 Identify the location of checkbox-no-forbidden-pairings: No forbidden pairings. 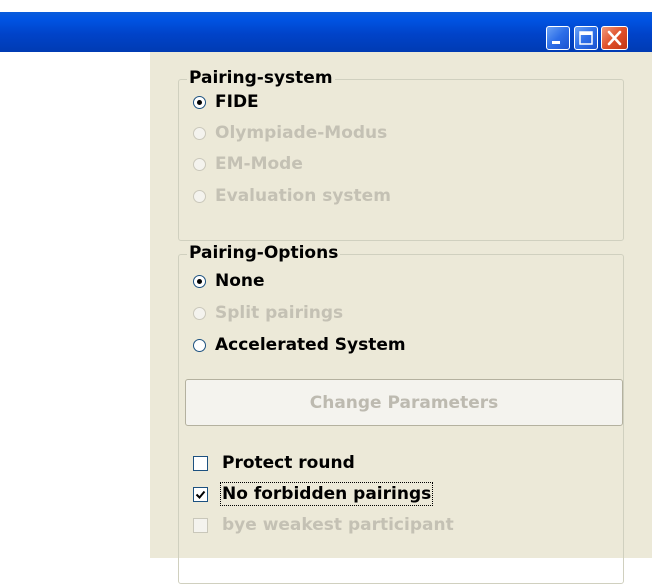
(313, 494).